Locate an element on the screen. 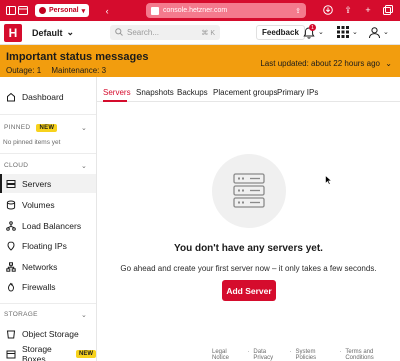  firewall-icon is located at coordinates (11, 287).